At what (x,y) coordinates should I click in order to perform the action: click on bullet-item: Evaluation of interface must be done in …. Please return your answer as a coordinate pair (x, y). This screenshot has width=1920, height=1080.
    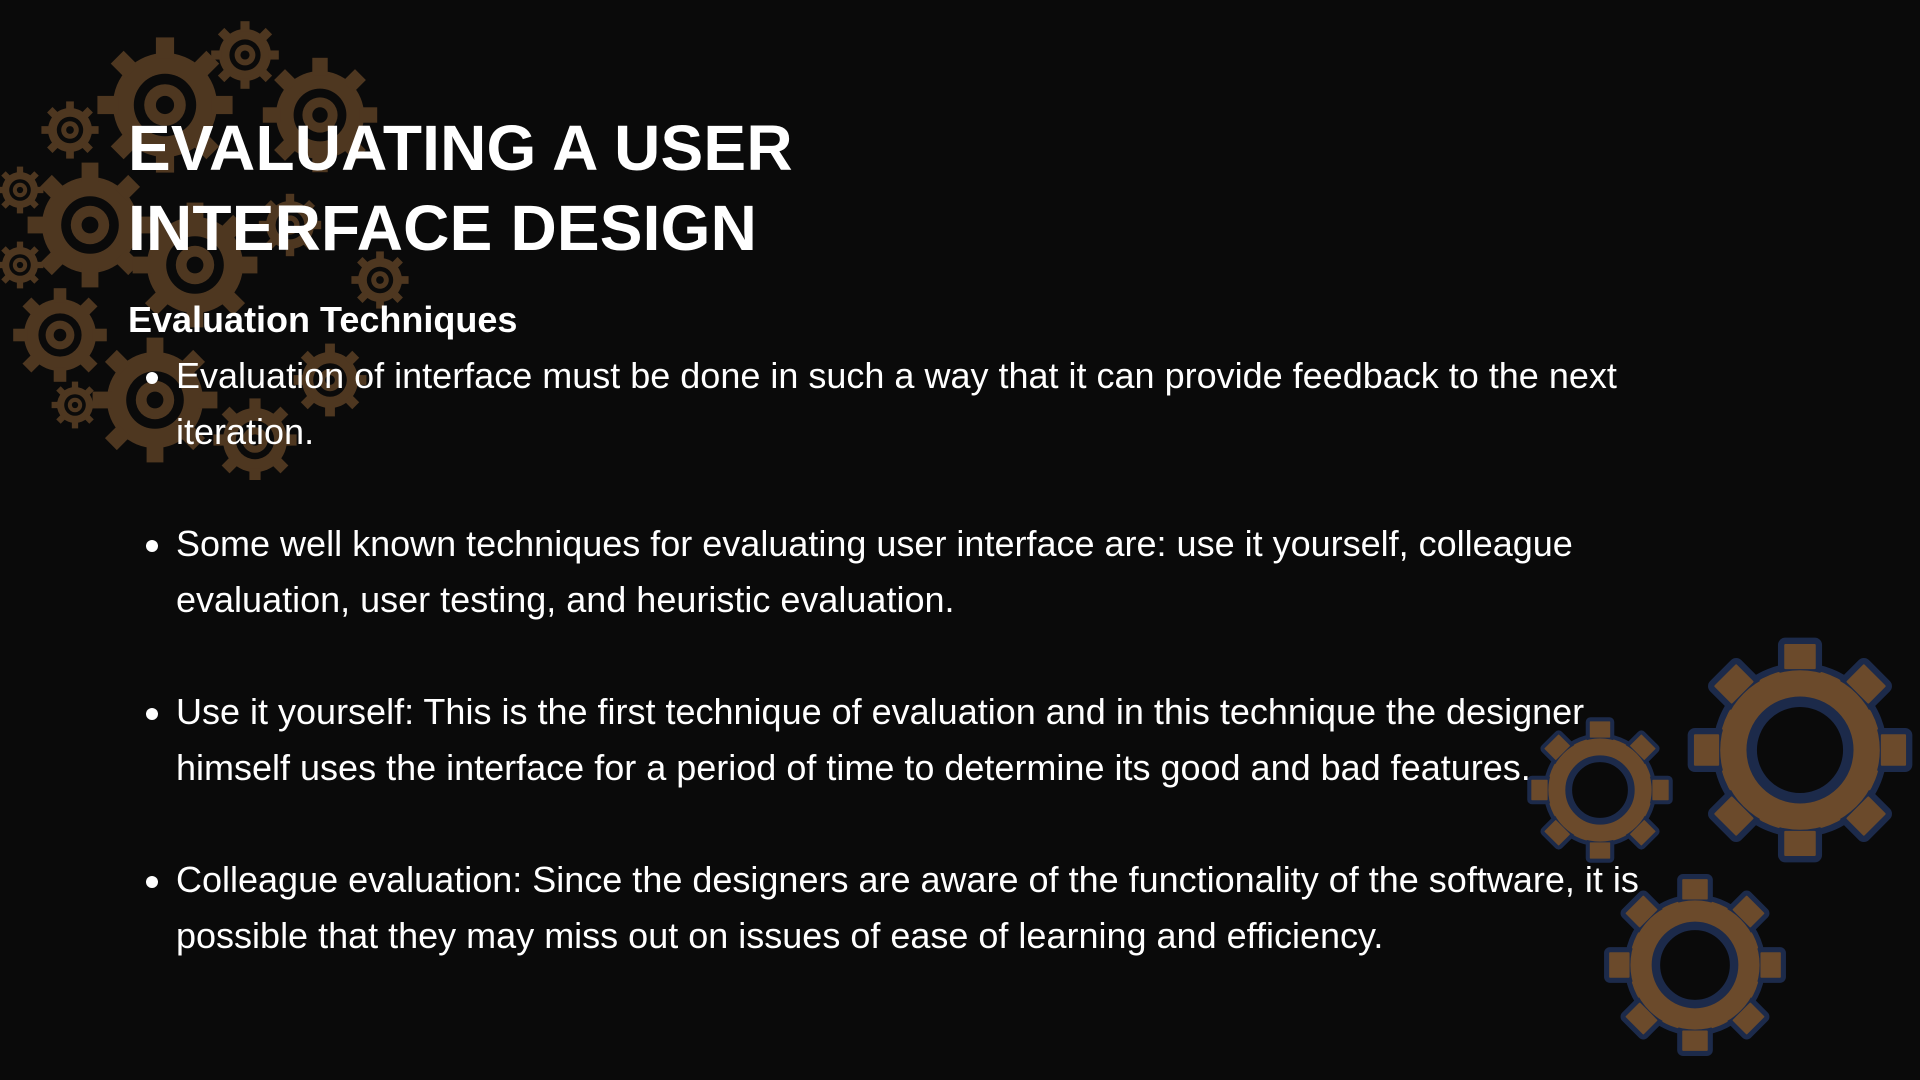
    Looking at the image, I should click on (908, 404).